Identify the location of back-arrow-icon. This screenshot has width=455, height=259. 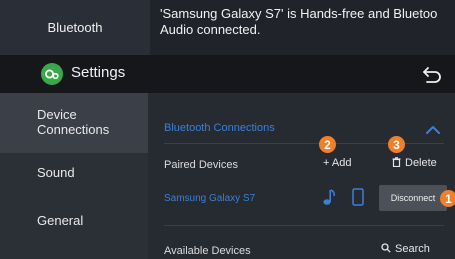
(432, 73).